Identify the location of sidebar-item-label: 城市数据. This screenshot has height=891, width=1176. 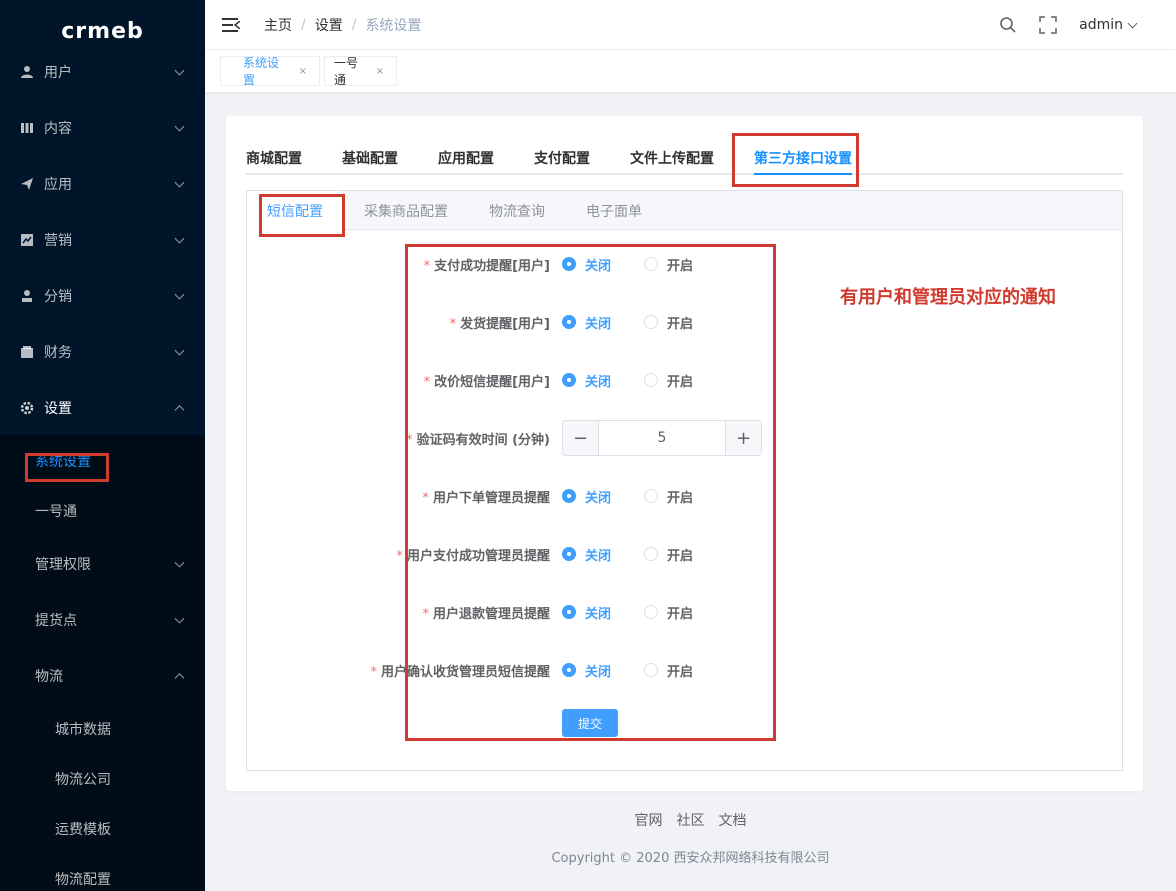
(83, 730).